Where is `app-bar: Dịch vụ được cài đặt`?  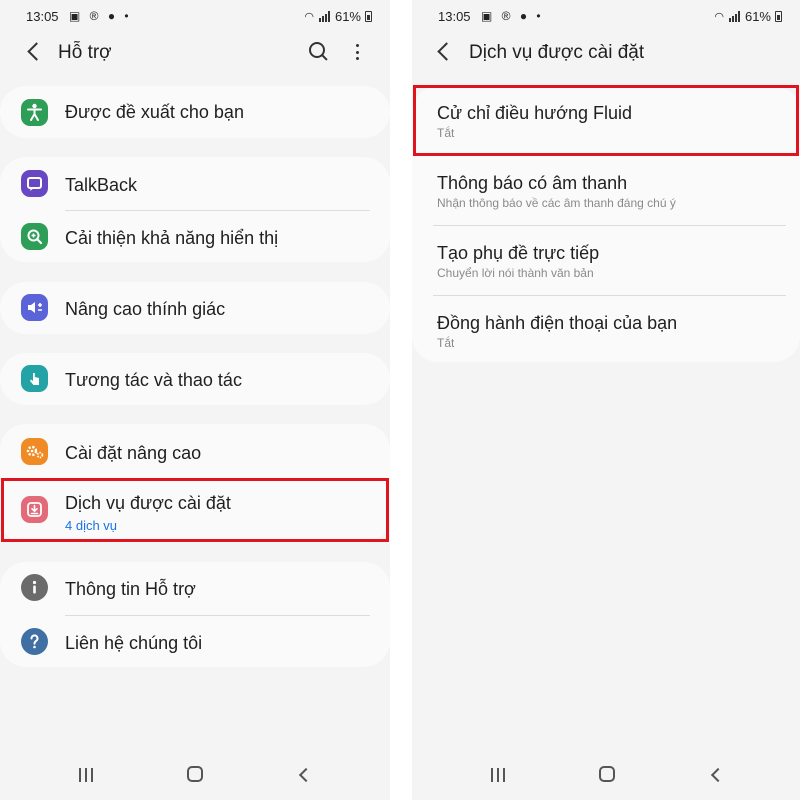
app-bar: Dịch vụ được cài đặt is located at coordinates (606, 53).